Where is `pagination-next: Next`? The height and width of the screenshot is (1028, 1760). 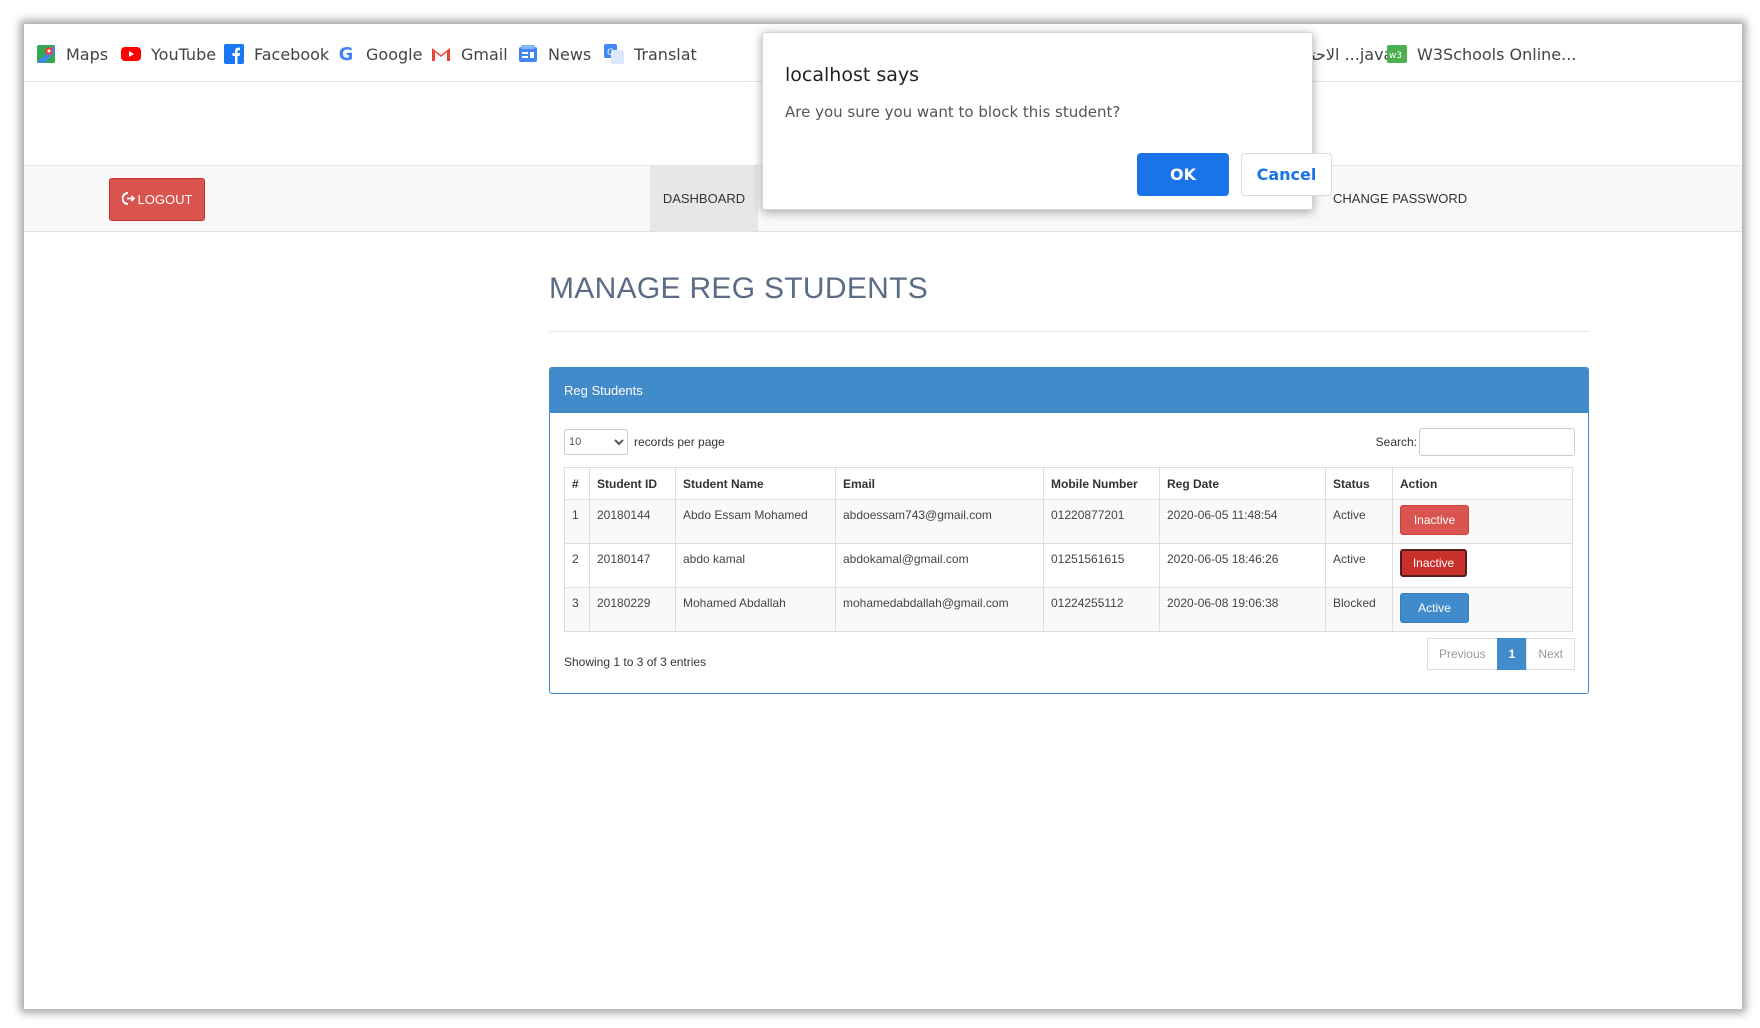 pagination-next: Next is located at coordinates (1550, 654).